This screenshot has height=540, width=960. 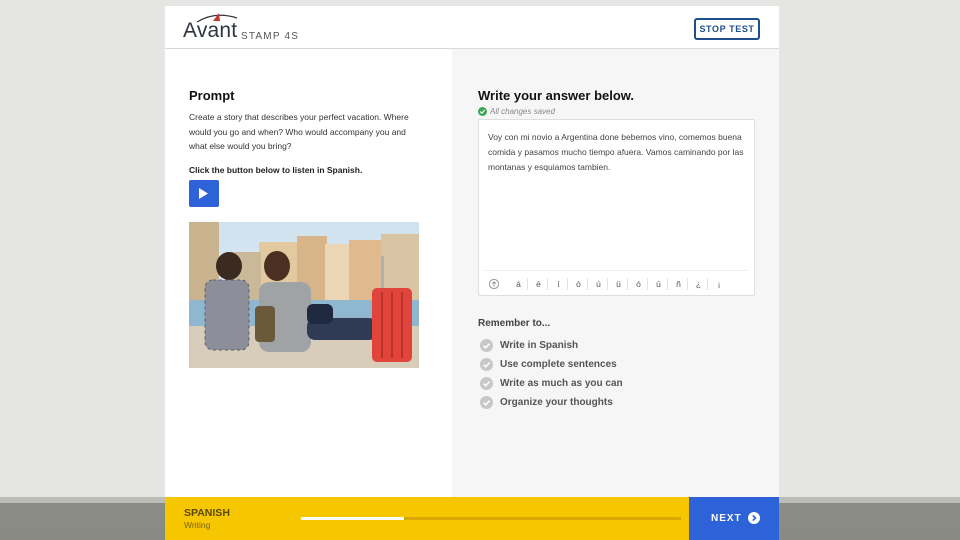 What do you see at coordinates (212, 95) in the screenshot?
I see `prompt-title: Prompt` at bounding box center [212, 95].